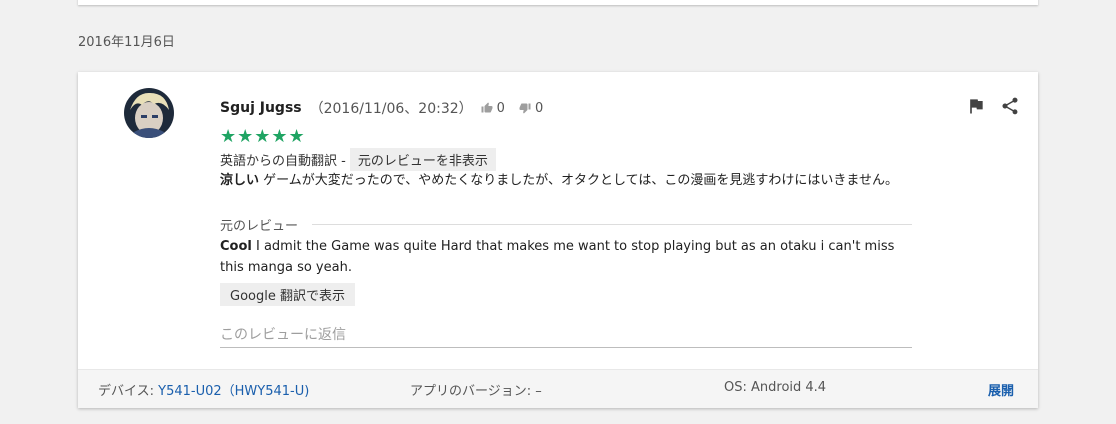 This screenshot has height=424, width=1116. I want to click on thumbs-up-count: 0, so click(500, 108).